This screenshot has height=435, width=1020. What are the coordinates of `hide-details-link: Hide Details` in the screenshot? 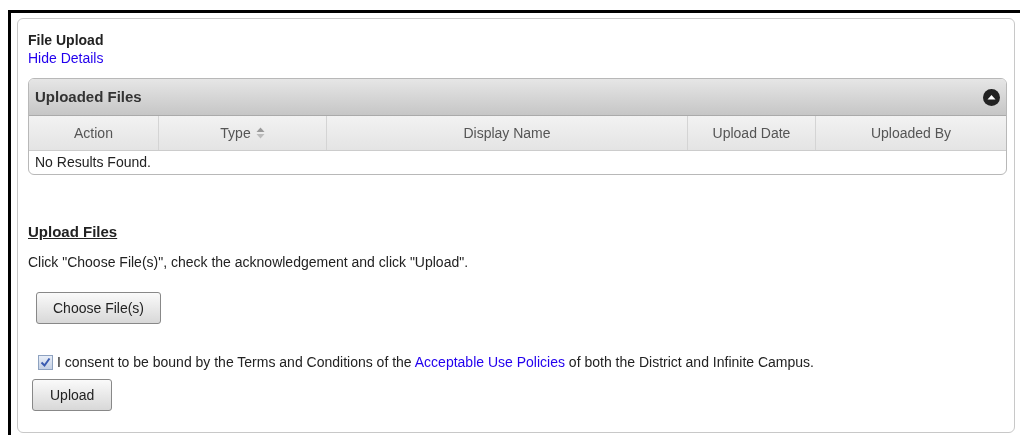 It's located at (66, 58).